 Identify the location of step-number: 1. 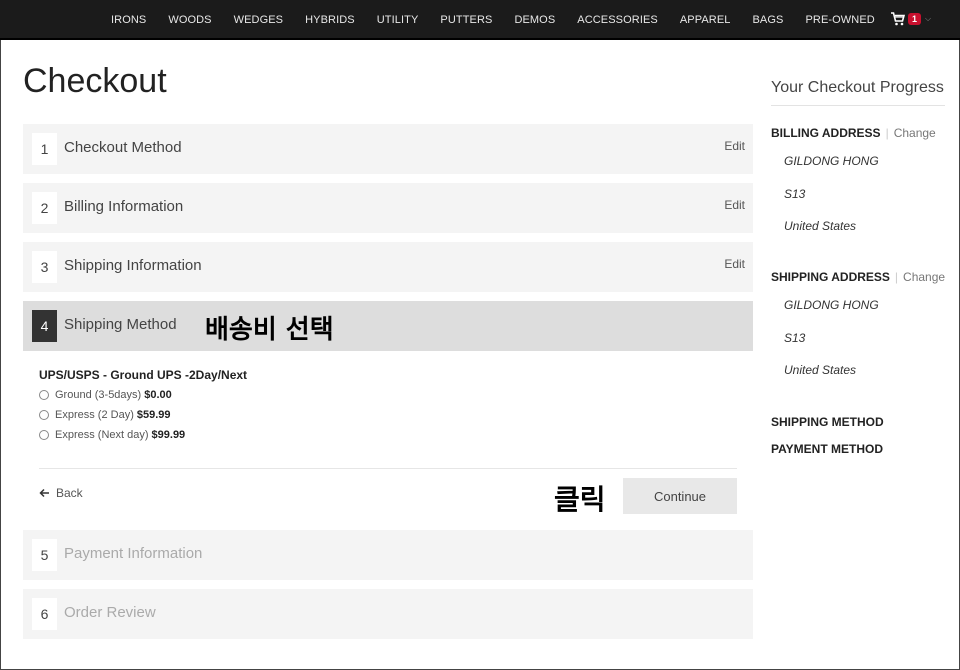
(44, 149).